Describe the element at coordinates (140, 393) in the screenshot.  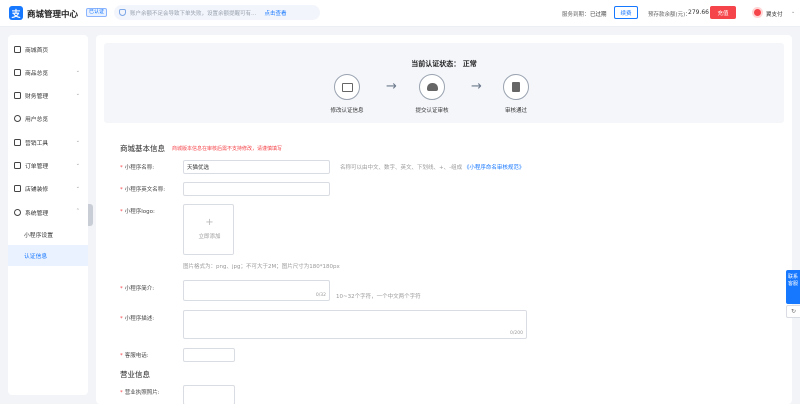
I see `field-label-license: * 营业执照照片:` at that location.